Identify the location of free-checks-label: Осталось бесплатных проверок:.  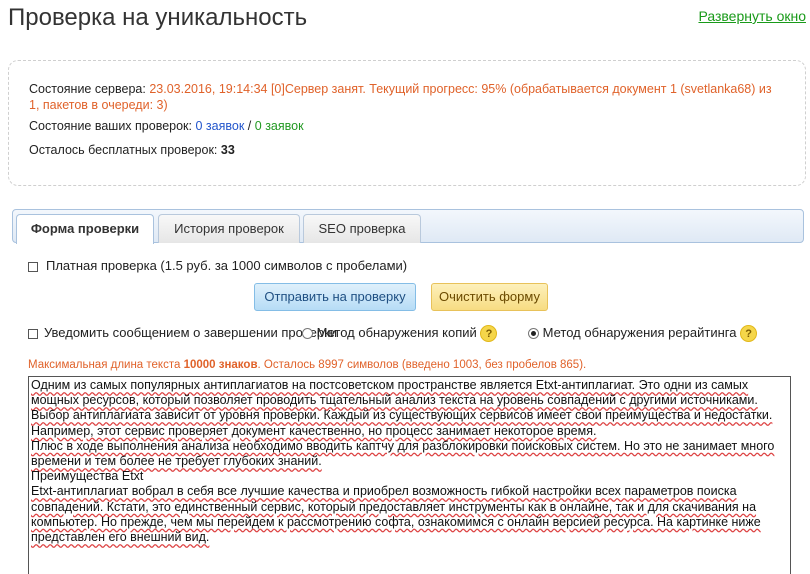
(123, 150).